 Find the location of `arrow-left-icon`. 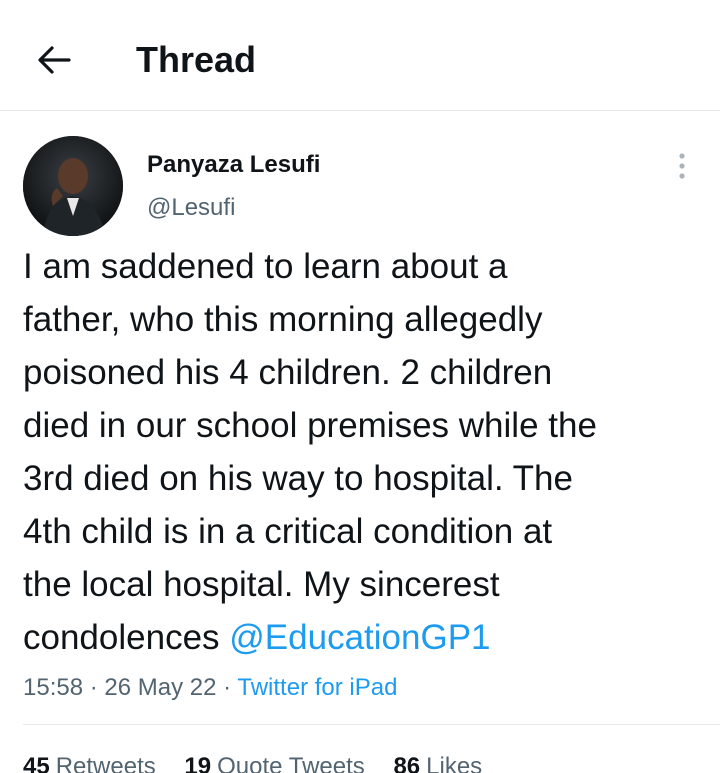

arrow-left-icon is located at coordinates (54, 60).